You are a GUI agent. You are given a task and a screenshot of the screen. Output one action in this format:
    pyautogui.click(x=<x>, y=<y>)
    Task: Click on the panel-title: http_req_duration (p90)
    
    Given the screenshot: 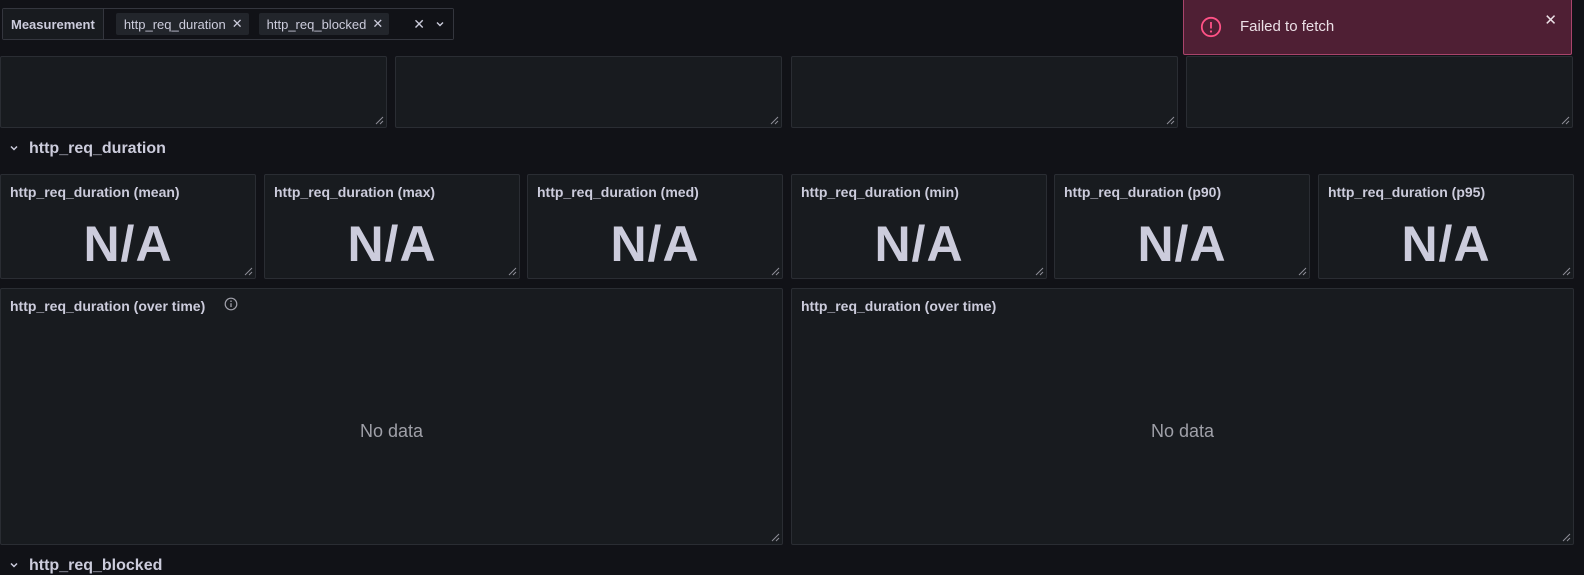 What is the action you would take?
    pyautogui.click(x=1143, y=192)
    